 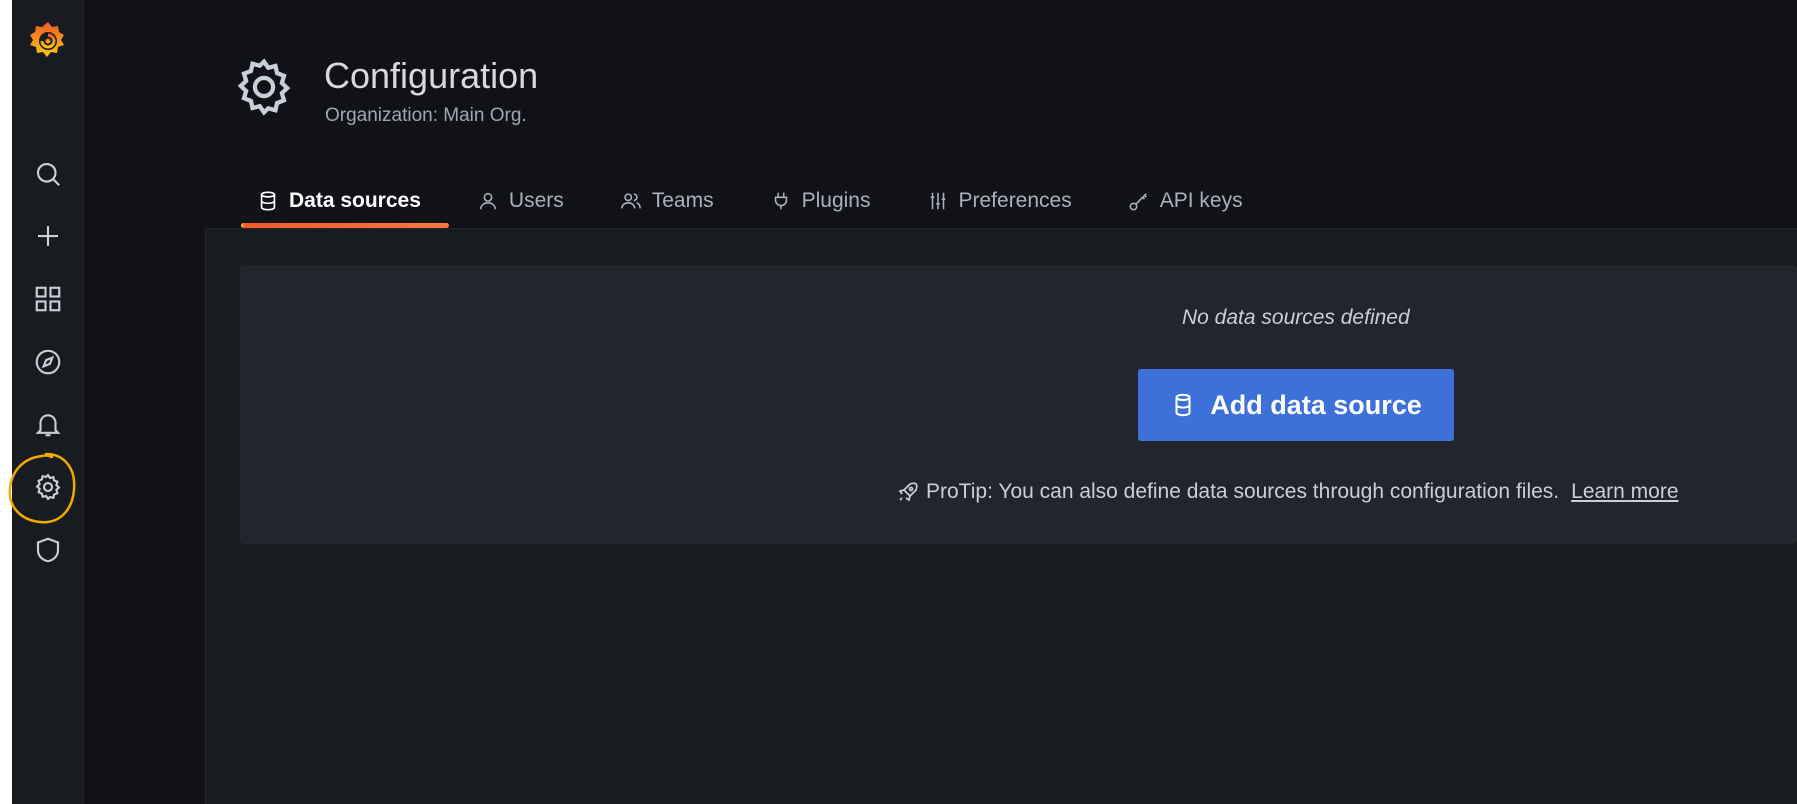 What do you see at coordinates (48, 362) in the screenshot?
I see `compass-icon` at bounding box center [48, 362].